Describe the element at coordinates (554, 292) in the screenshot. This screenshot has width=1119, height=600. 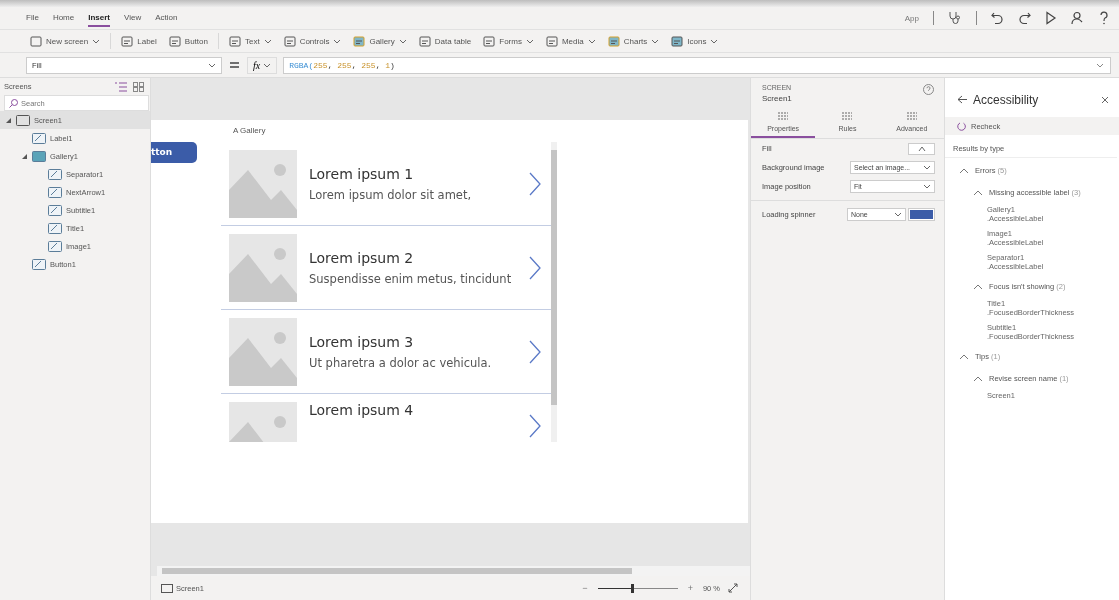
I see `scrollbar` at that location.